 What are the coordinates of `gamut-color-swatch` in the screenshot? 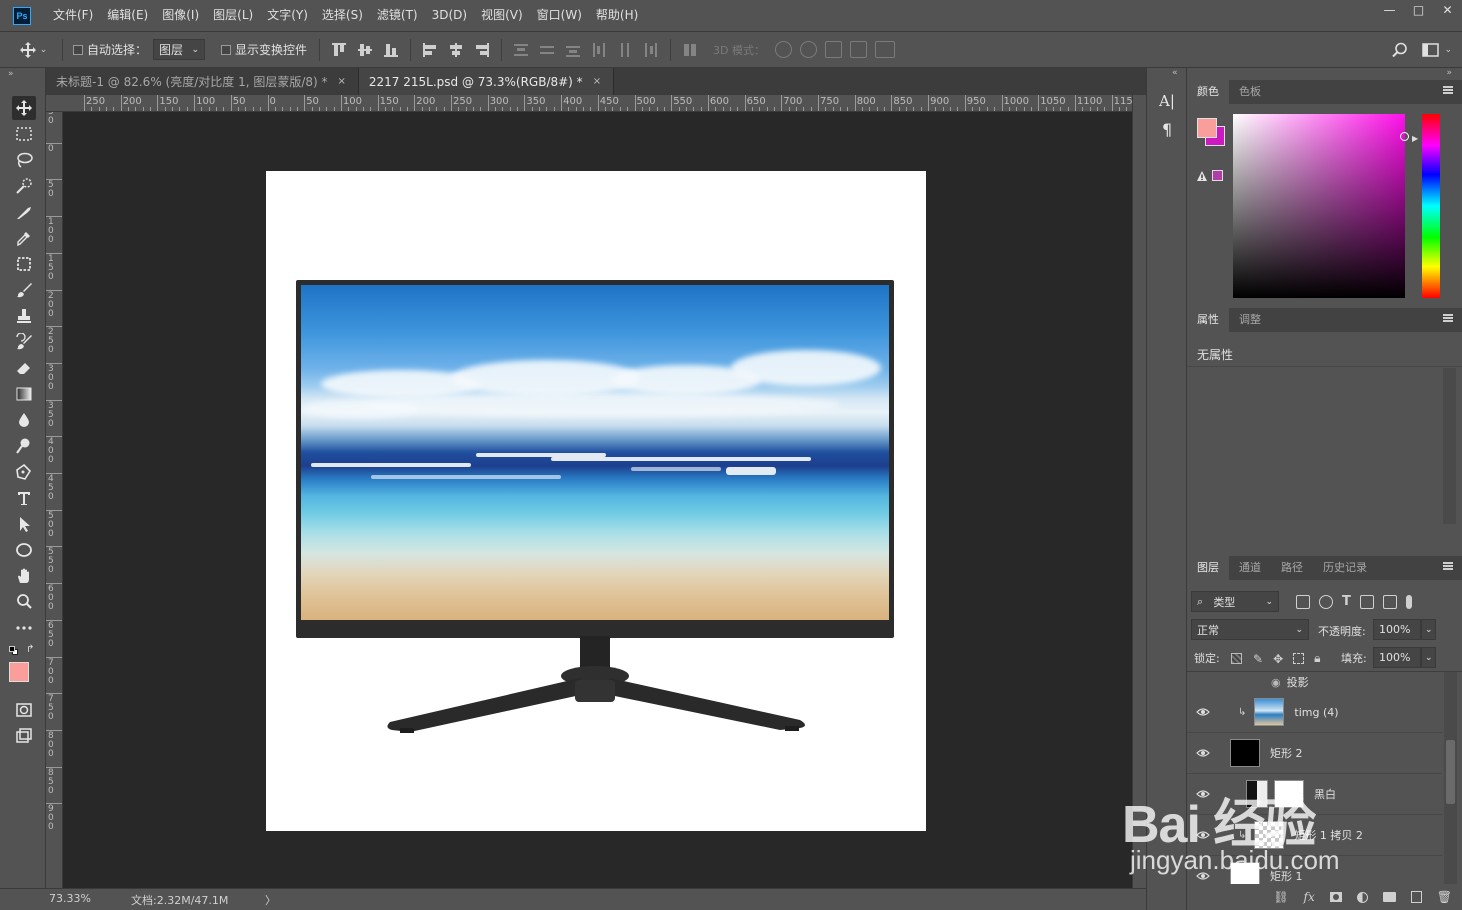 It's located at (1217, 175).